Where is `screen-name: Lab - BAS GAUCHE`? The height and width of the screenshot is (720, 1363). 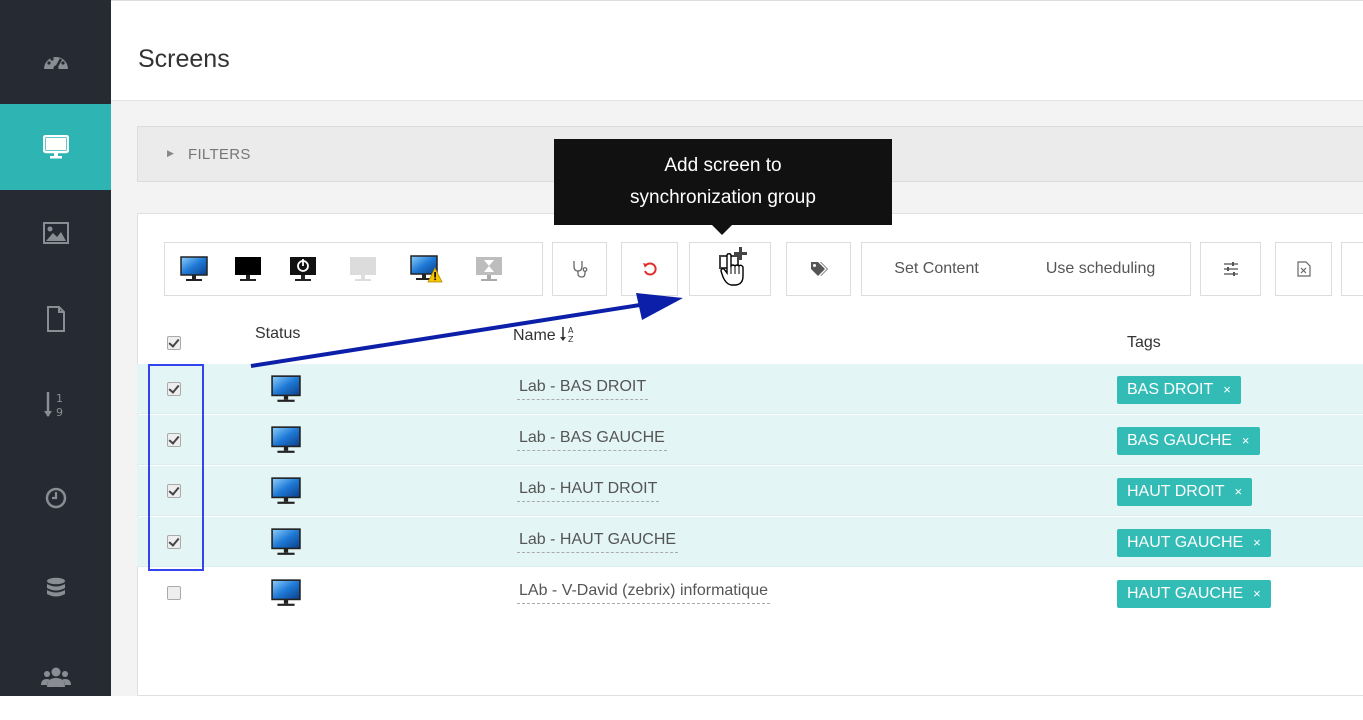 screen-name: Lab - BAS GAUCHE is located at coordinates (592, 439).